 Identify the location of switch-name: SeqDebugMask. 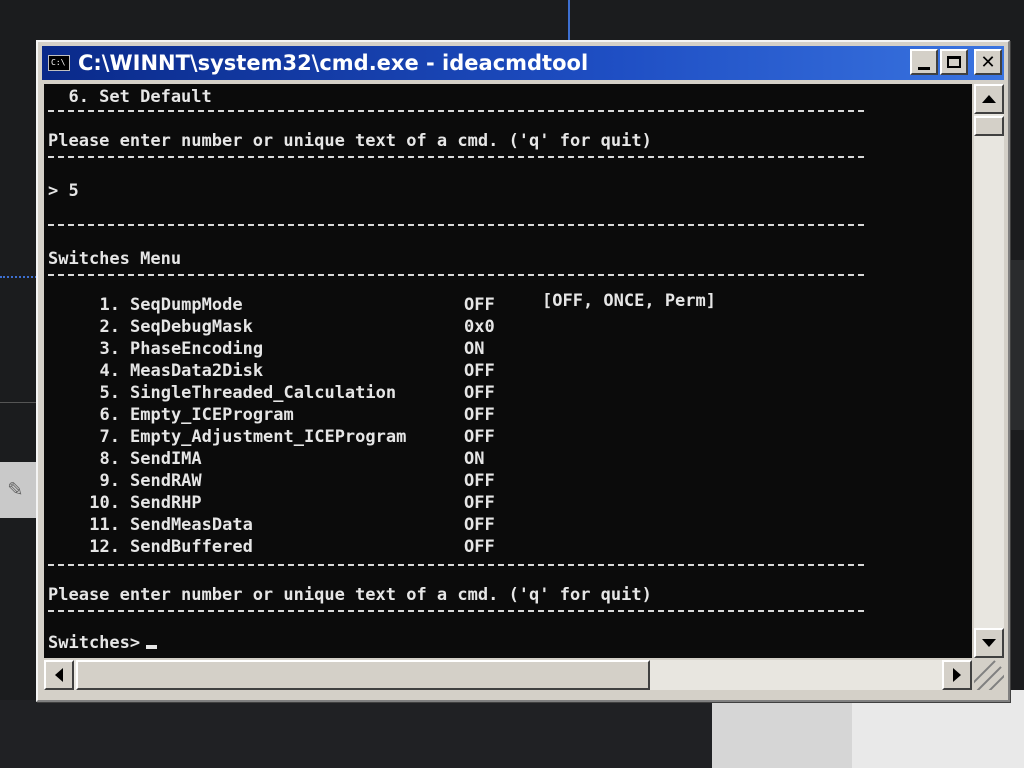
(191, 327).